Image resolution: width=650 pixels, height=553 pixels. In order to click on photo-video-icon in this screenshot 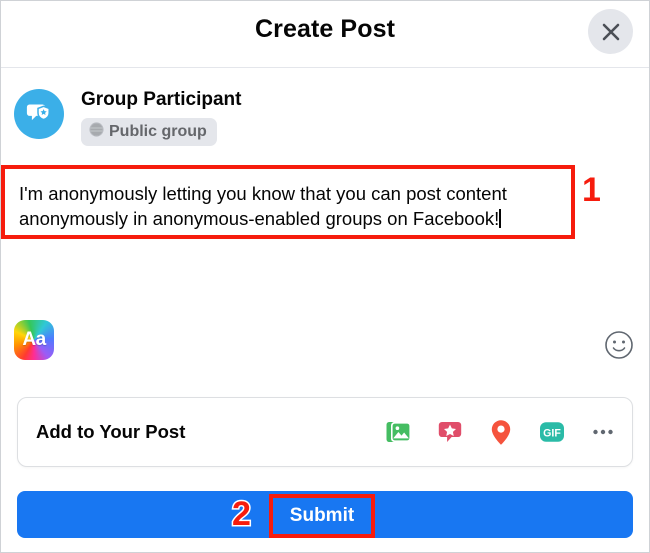, I will do `click(399, 432)`.